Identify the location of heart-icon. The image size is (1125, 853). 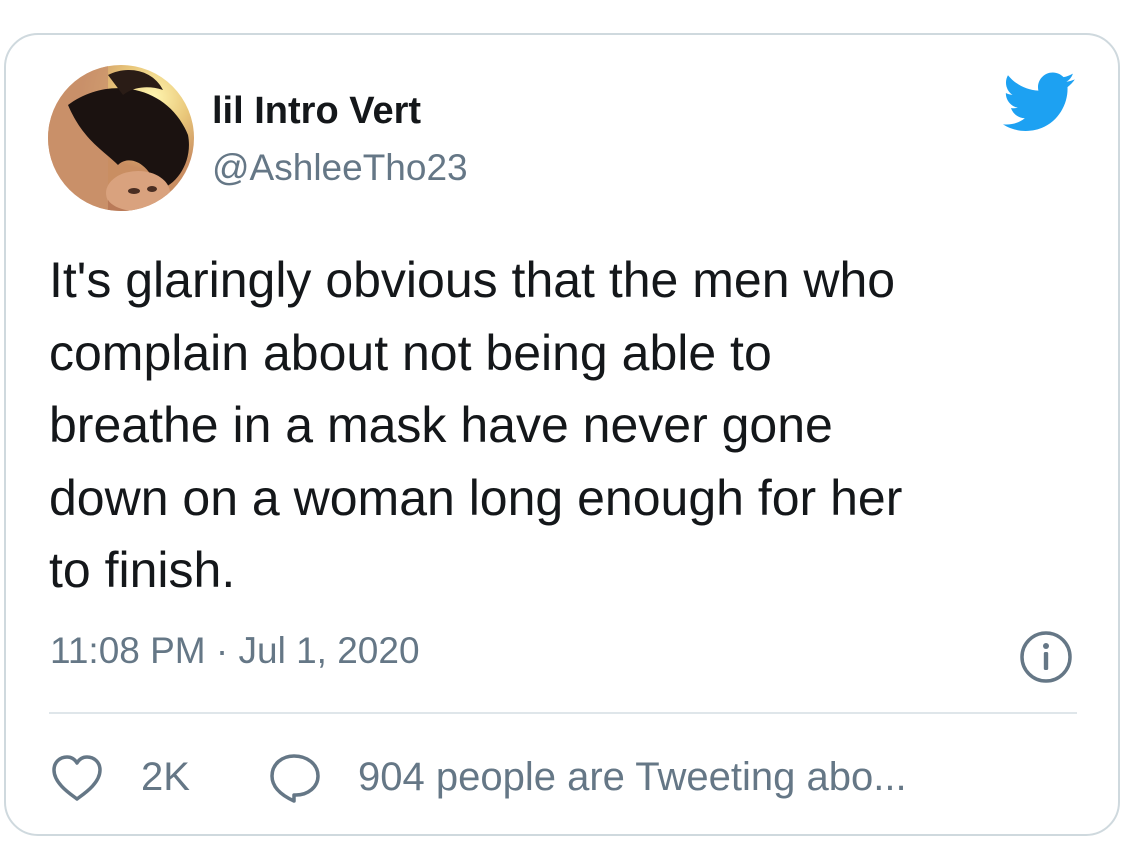
(77, 778).